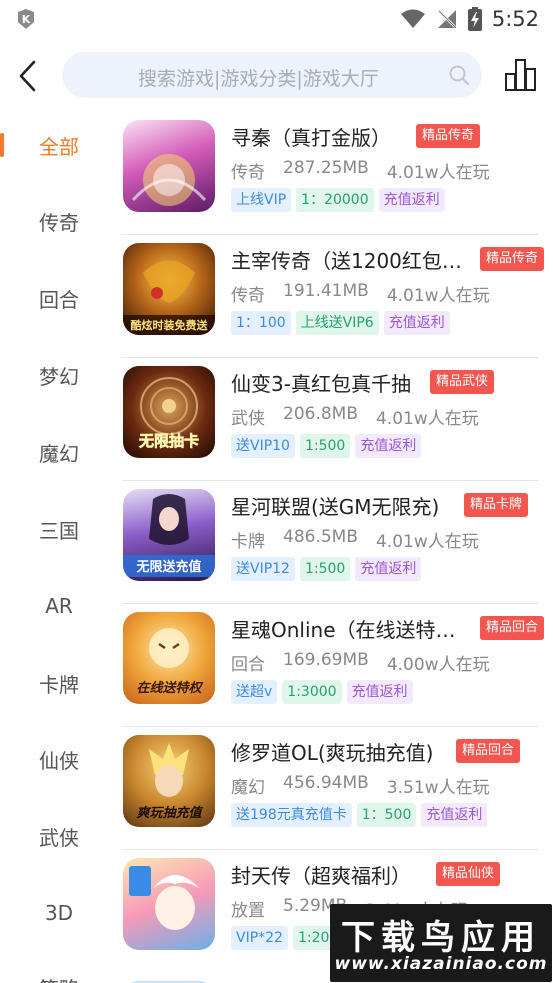 The height and width of the screenshot is (983, 553). I want to click on category-item-wuxia: 武侠, so click(59, 836).